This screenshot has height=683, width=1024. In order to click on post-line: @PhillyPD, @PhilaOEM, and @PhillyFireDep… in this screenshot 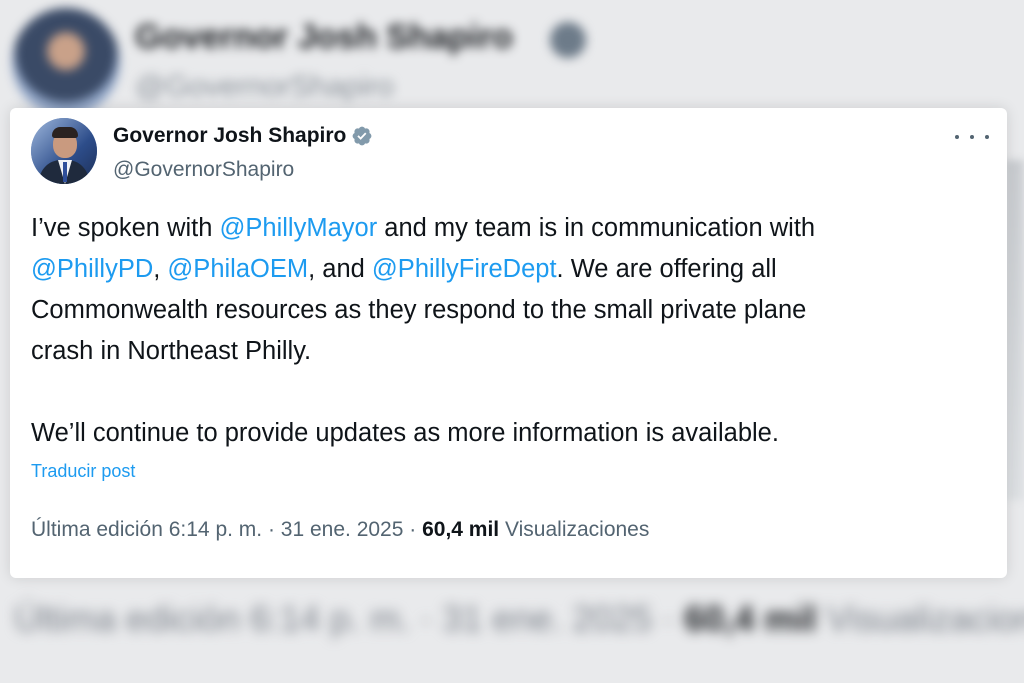, I will do `click(506, 269)`.